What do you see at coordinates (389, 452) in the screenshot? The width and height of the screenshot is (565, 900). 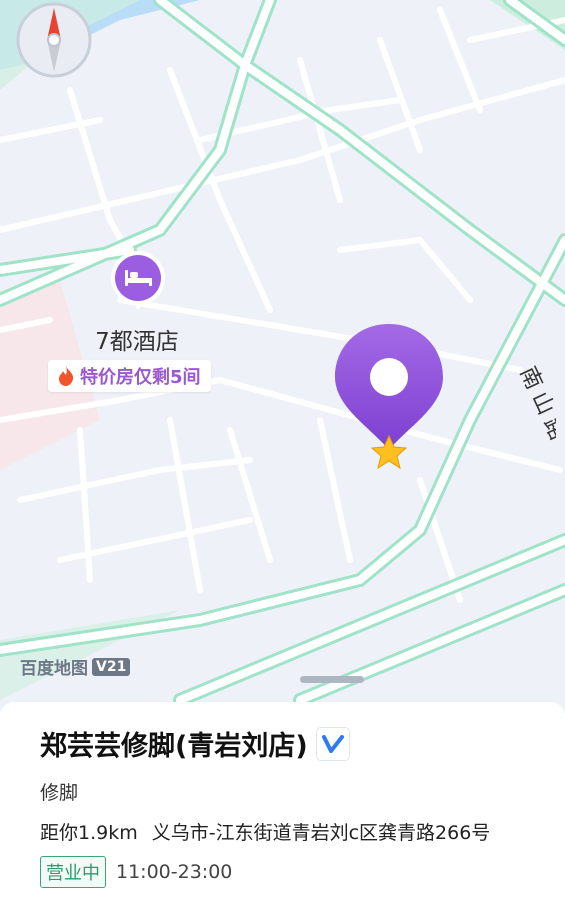 I see `star-icon` at bounding box center [389, 452].